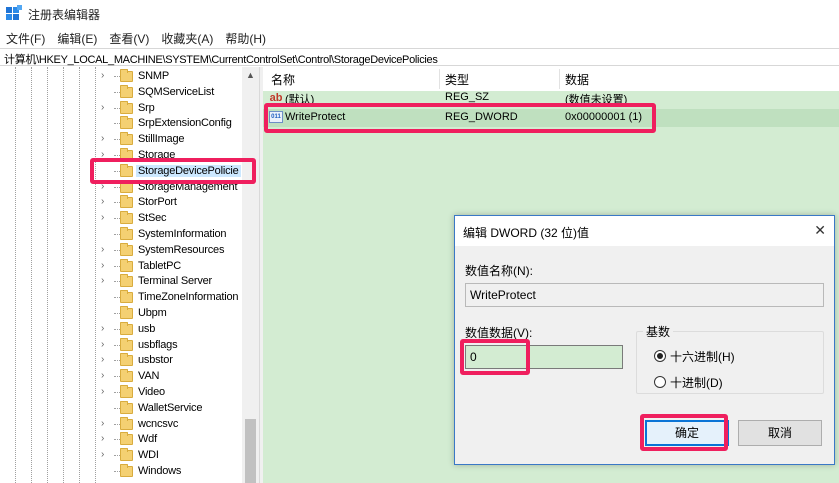 The width and height of the screenshot is (839, 483). I want to click on tree-item: StorageDevicePolicie, so click(121, 171).